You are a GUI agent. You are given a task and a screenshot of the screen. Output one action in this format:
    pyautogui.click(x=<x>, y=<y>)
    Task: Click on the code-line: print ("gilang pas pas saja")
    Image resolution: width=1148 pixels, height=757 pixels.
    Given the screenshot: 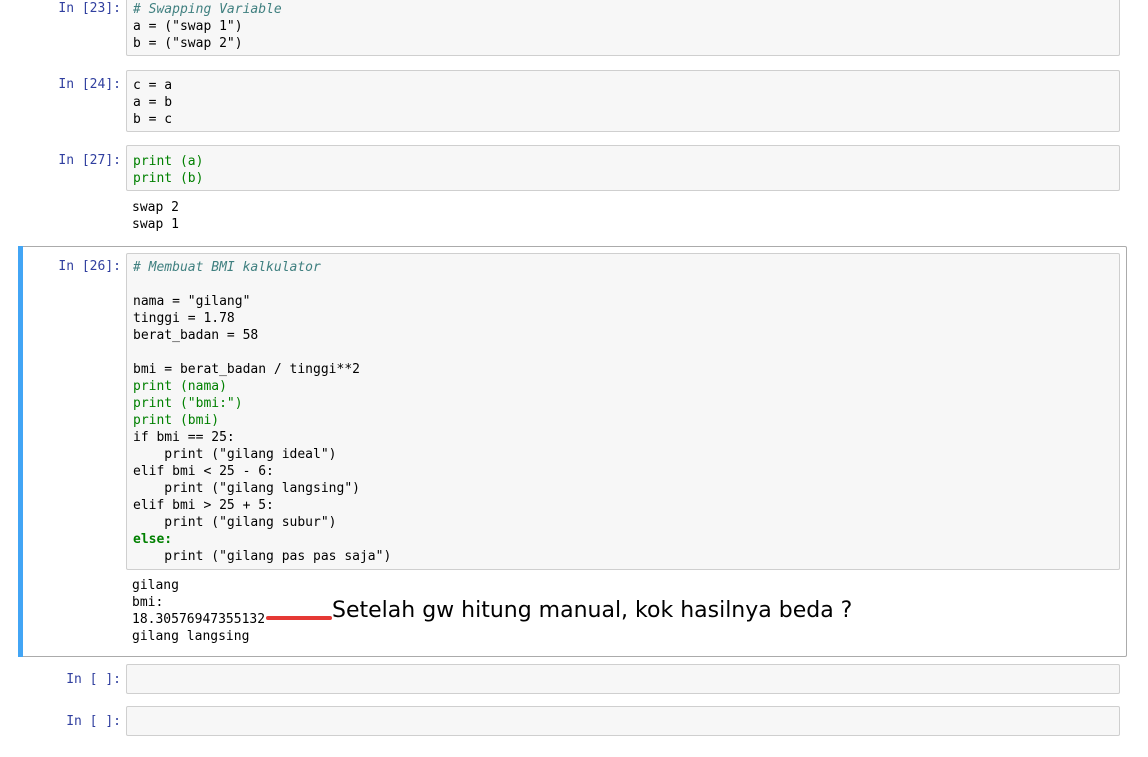 What is the action you would take?
    pyautogui.click(x=262, y=556)
    